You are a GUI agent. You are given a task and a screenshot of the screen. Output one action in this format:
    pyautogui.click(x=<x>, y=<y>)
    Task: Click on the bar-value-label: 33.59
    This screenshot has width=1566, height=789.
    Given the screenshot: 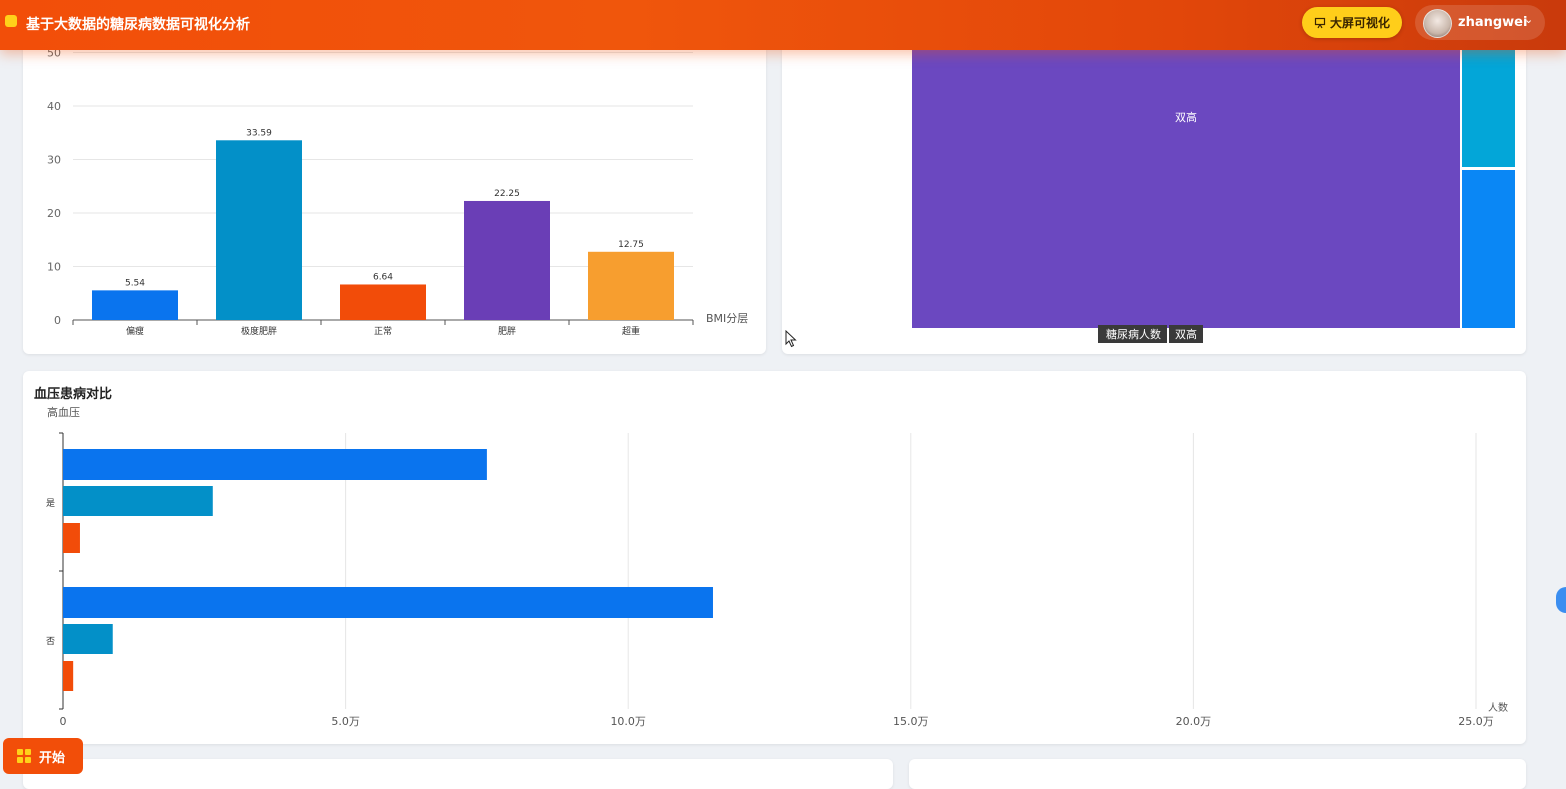 What is the action you would take?
    pyautogui.click(x=259, y=133)
    